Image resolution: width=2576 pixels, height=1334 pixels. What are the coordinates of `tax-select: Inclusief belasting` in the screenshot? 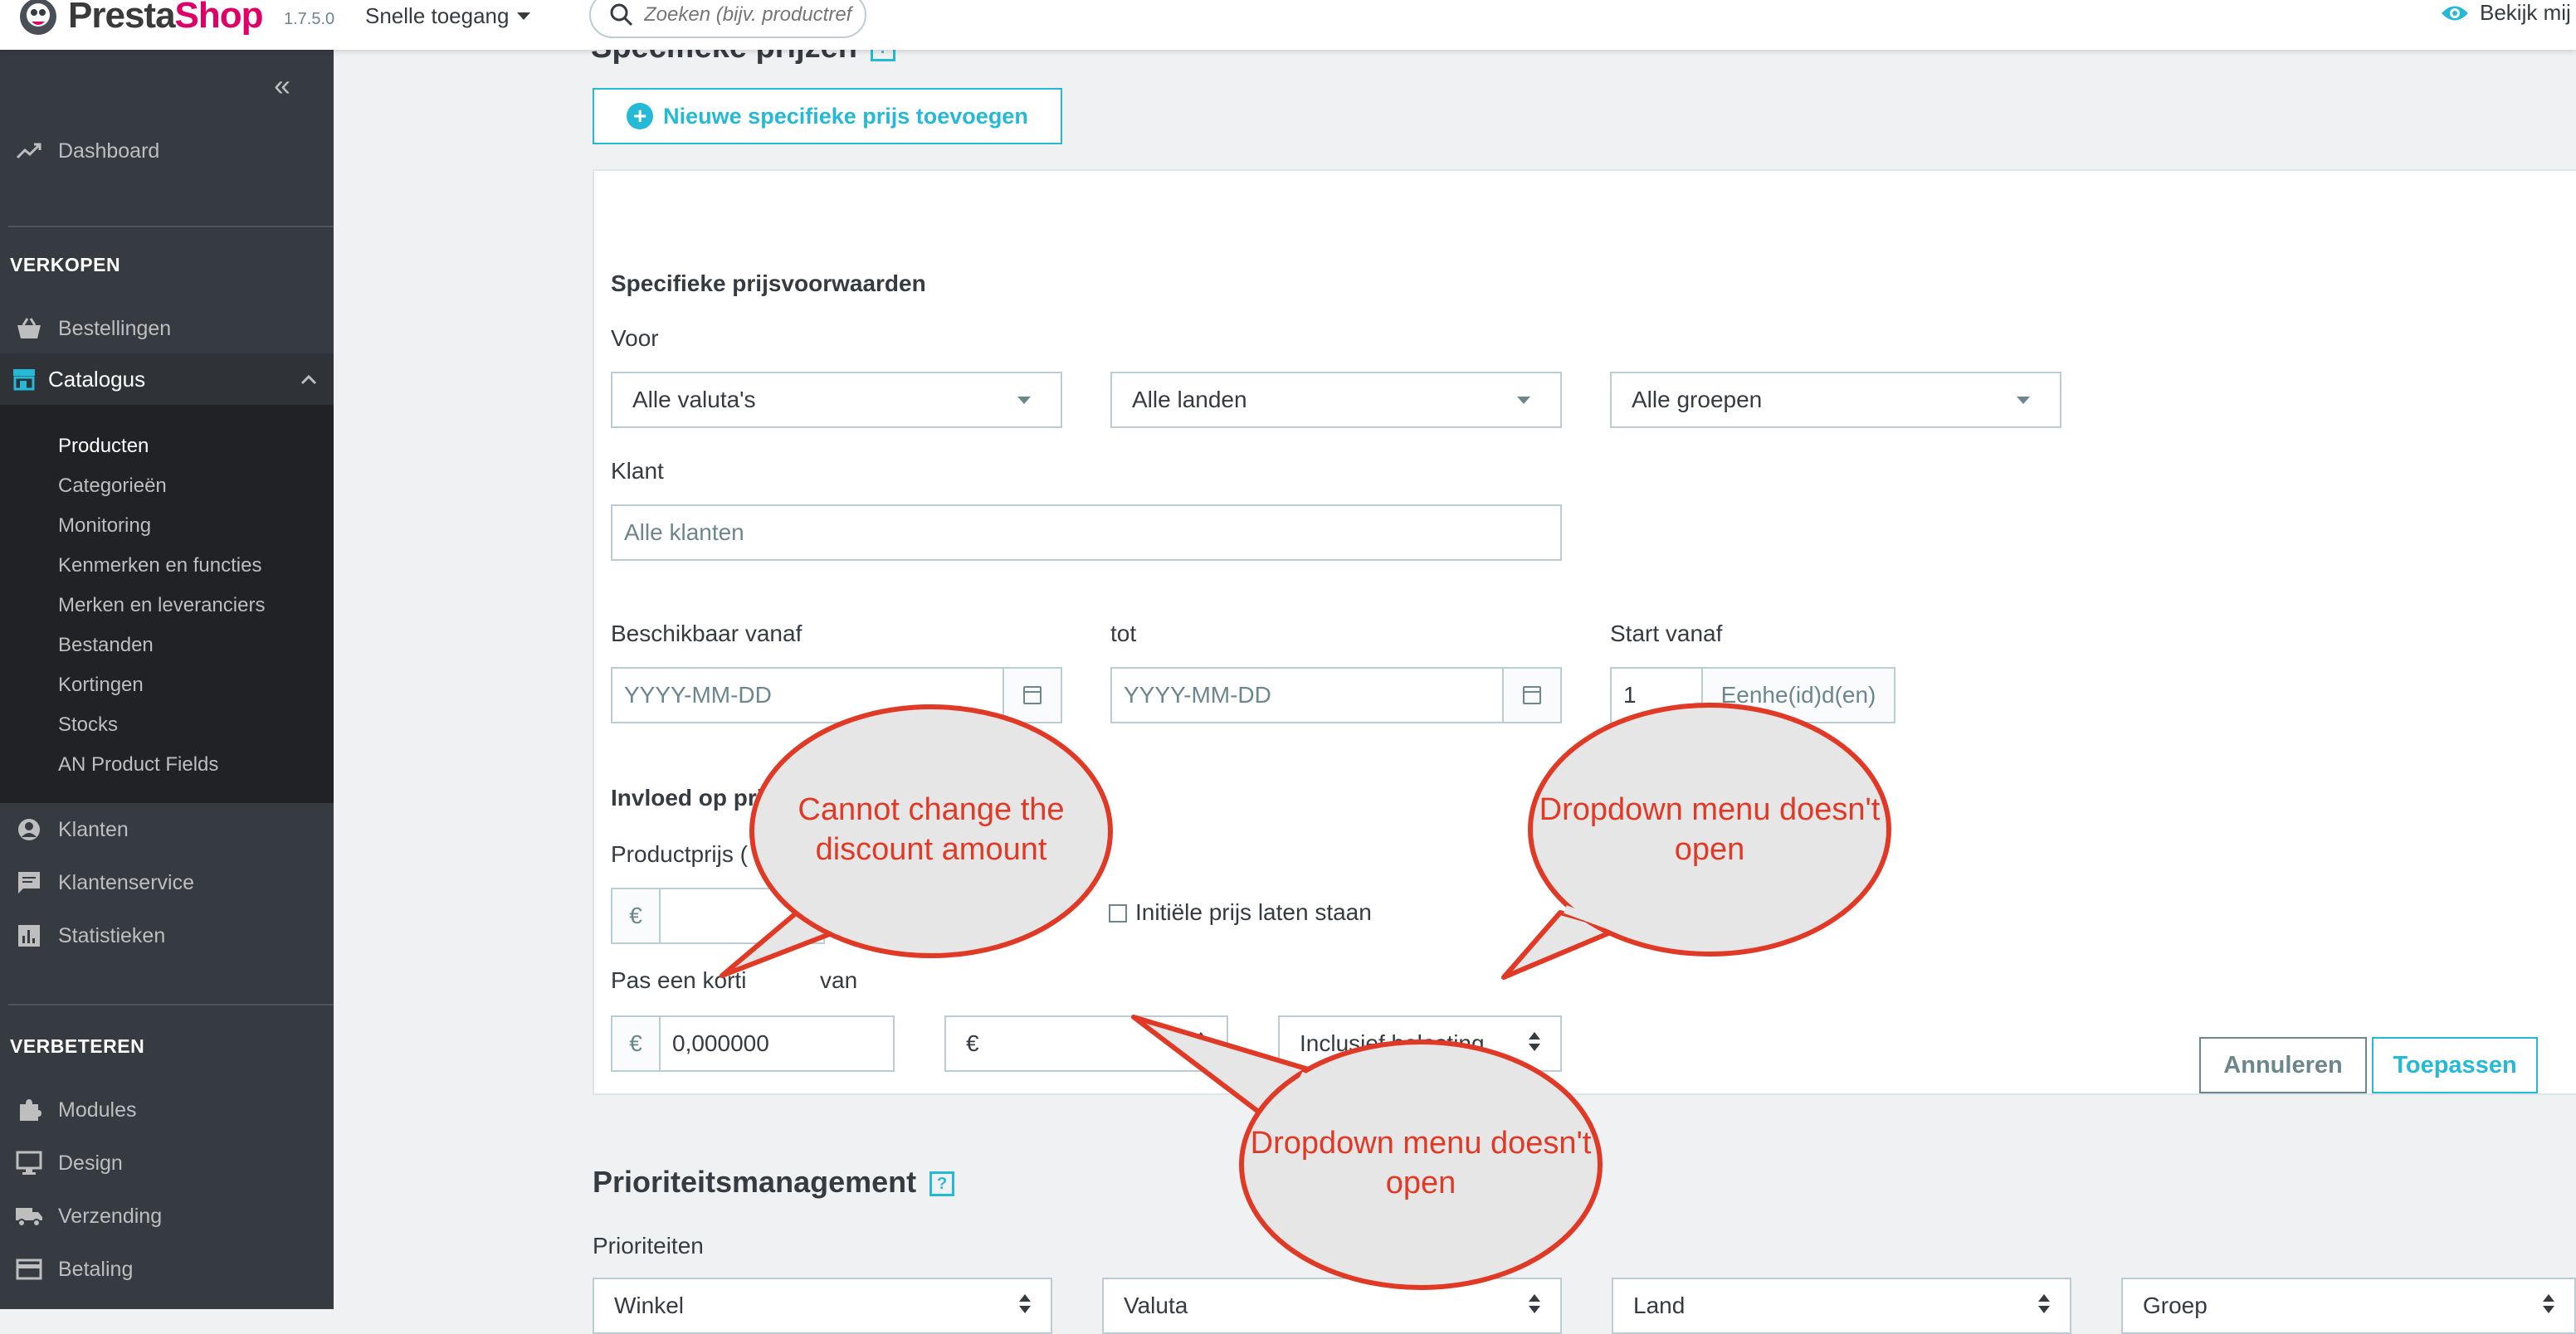 It's located at (1420, 1043).